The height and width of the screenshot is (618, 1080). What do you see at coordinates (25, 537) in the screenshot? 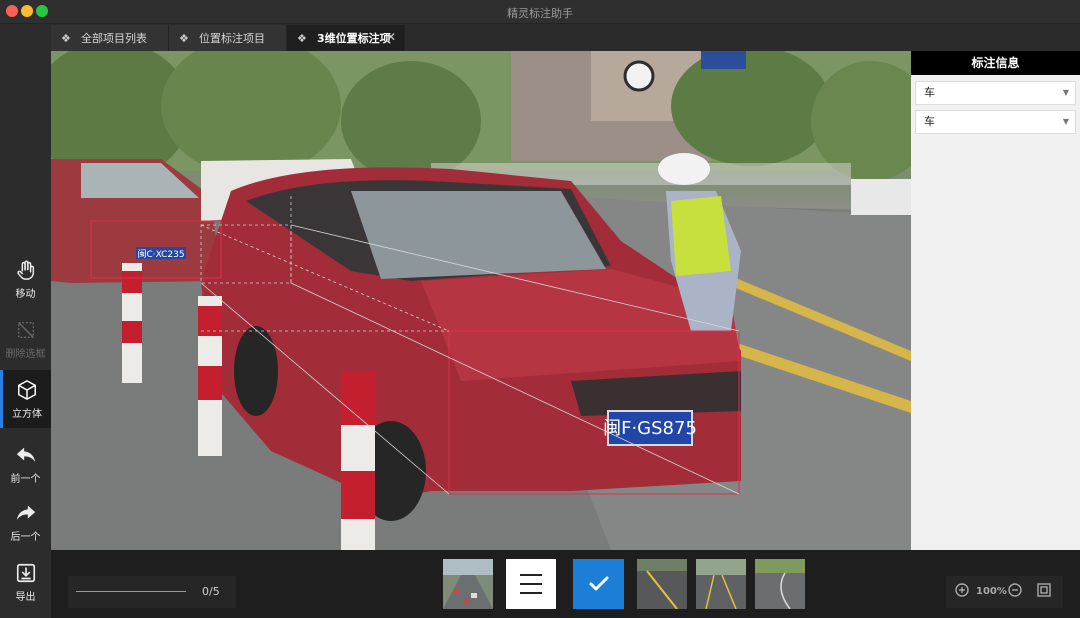
I see `next-label: 后一个` at bounding box center [25, 537].